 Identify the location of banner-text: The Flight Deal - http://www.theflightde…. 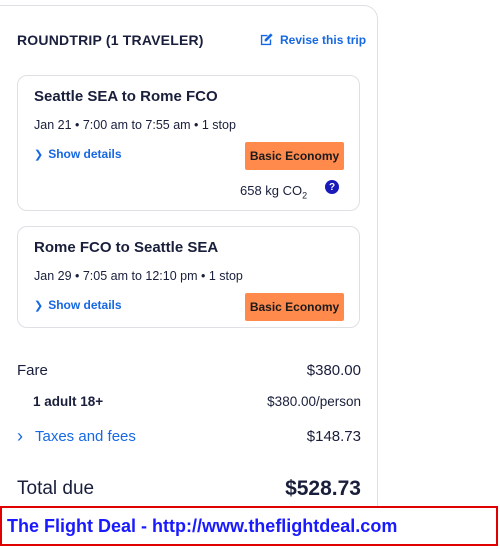
(202, 525).